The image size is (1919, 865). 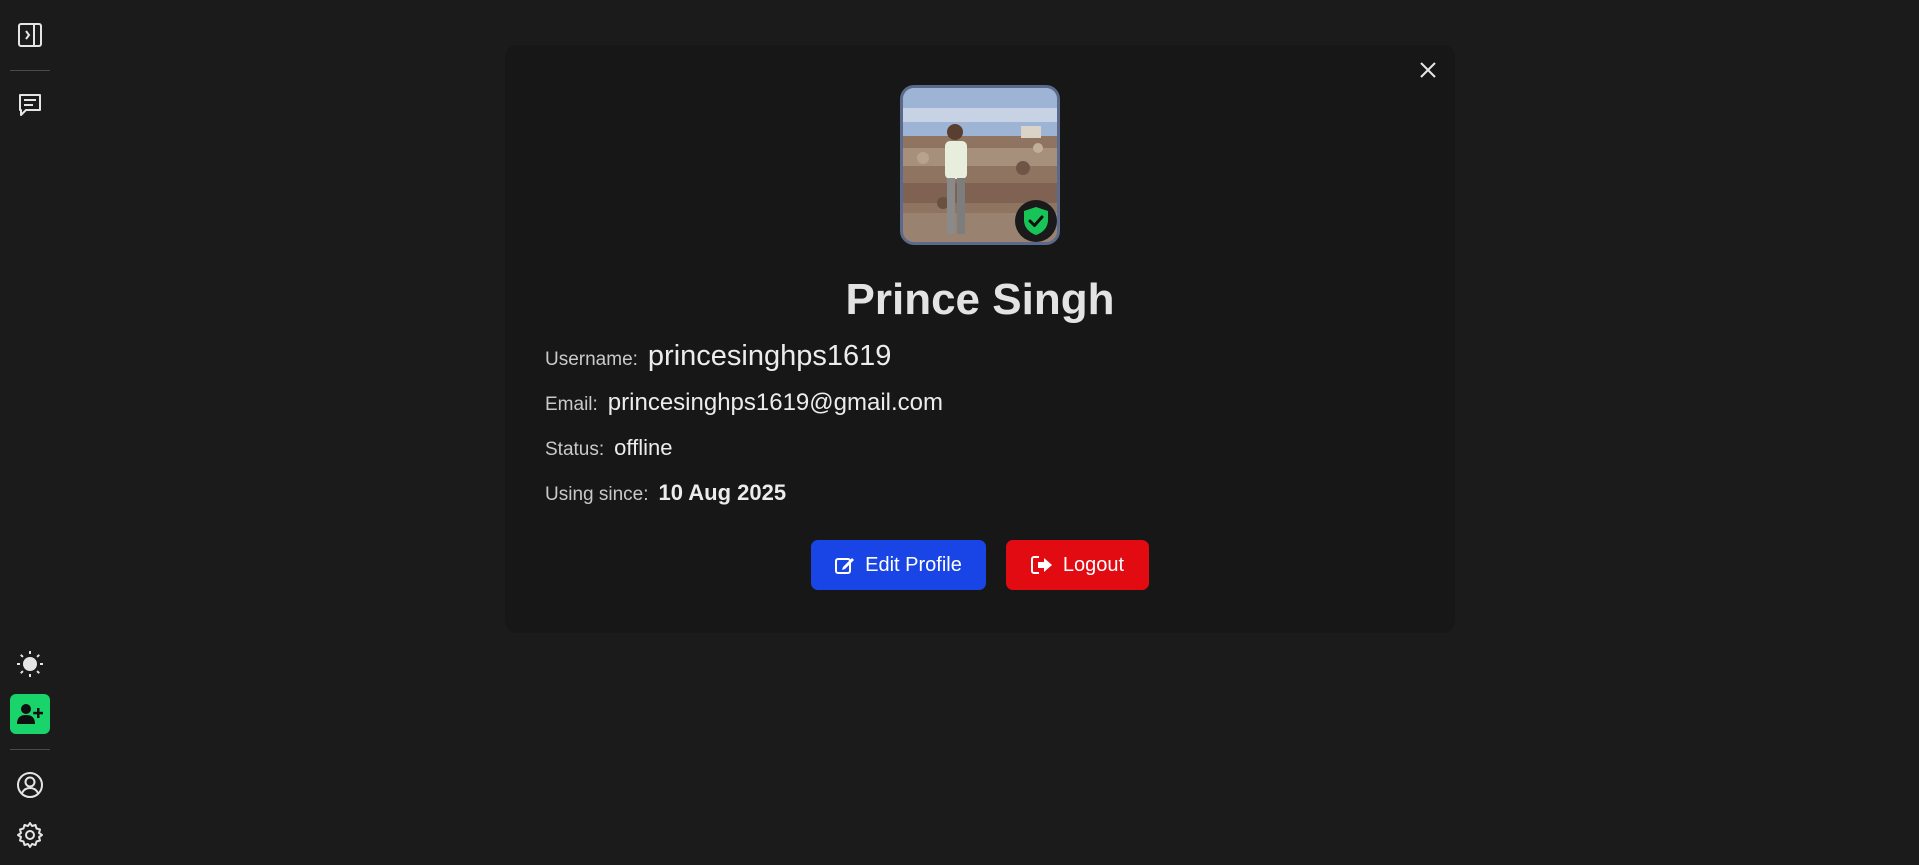 I want to click on since-label: Using since:, so click(x=597, y=494).